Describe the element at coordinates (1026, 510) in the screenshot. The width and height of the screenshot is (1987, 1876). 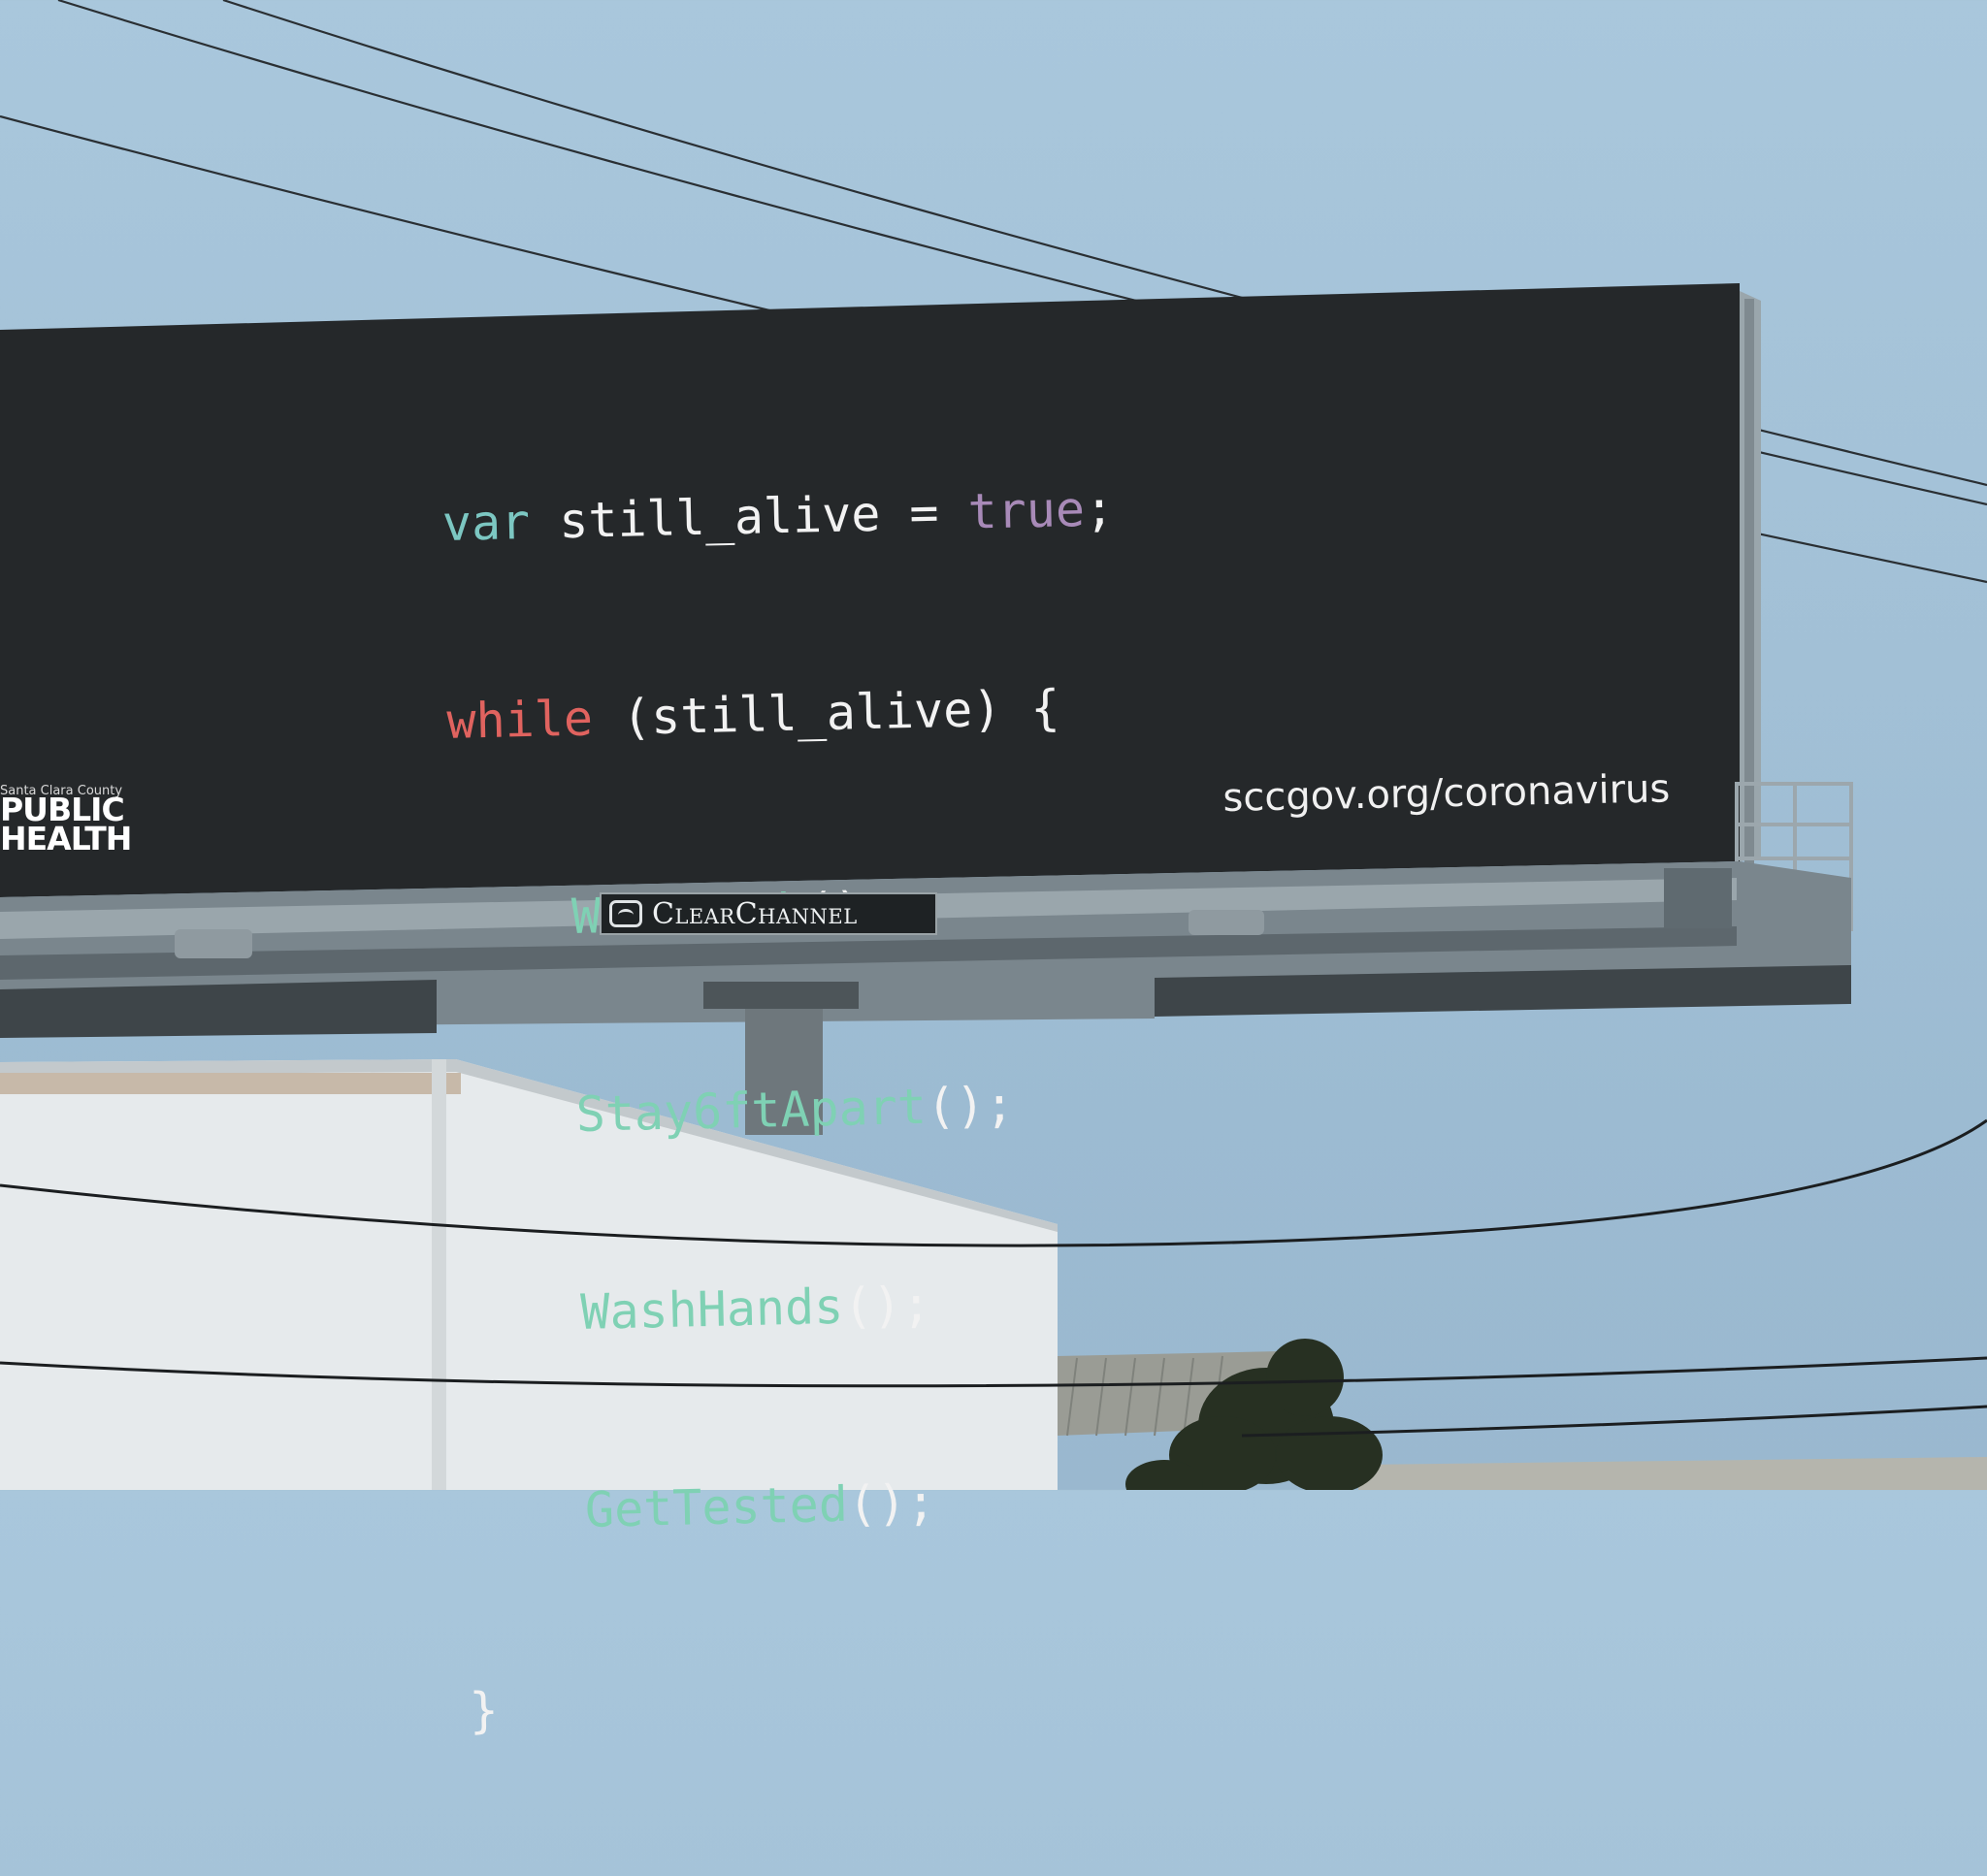
I see `literal-true: true` at that location.